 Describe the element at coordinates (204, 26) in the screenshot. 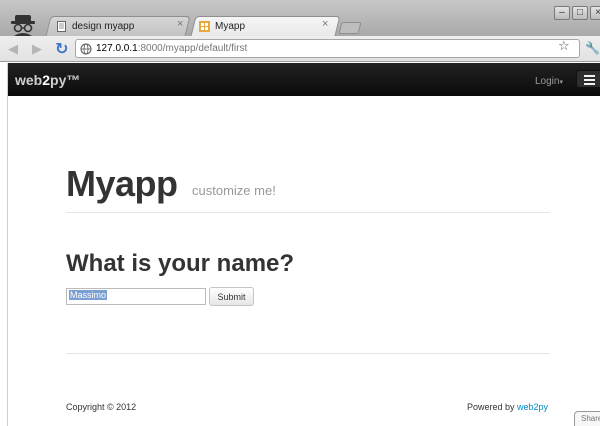

I see `web2py-favicon-icon` at that location.